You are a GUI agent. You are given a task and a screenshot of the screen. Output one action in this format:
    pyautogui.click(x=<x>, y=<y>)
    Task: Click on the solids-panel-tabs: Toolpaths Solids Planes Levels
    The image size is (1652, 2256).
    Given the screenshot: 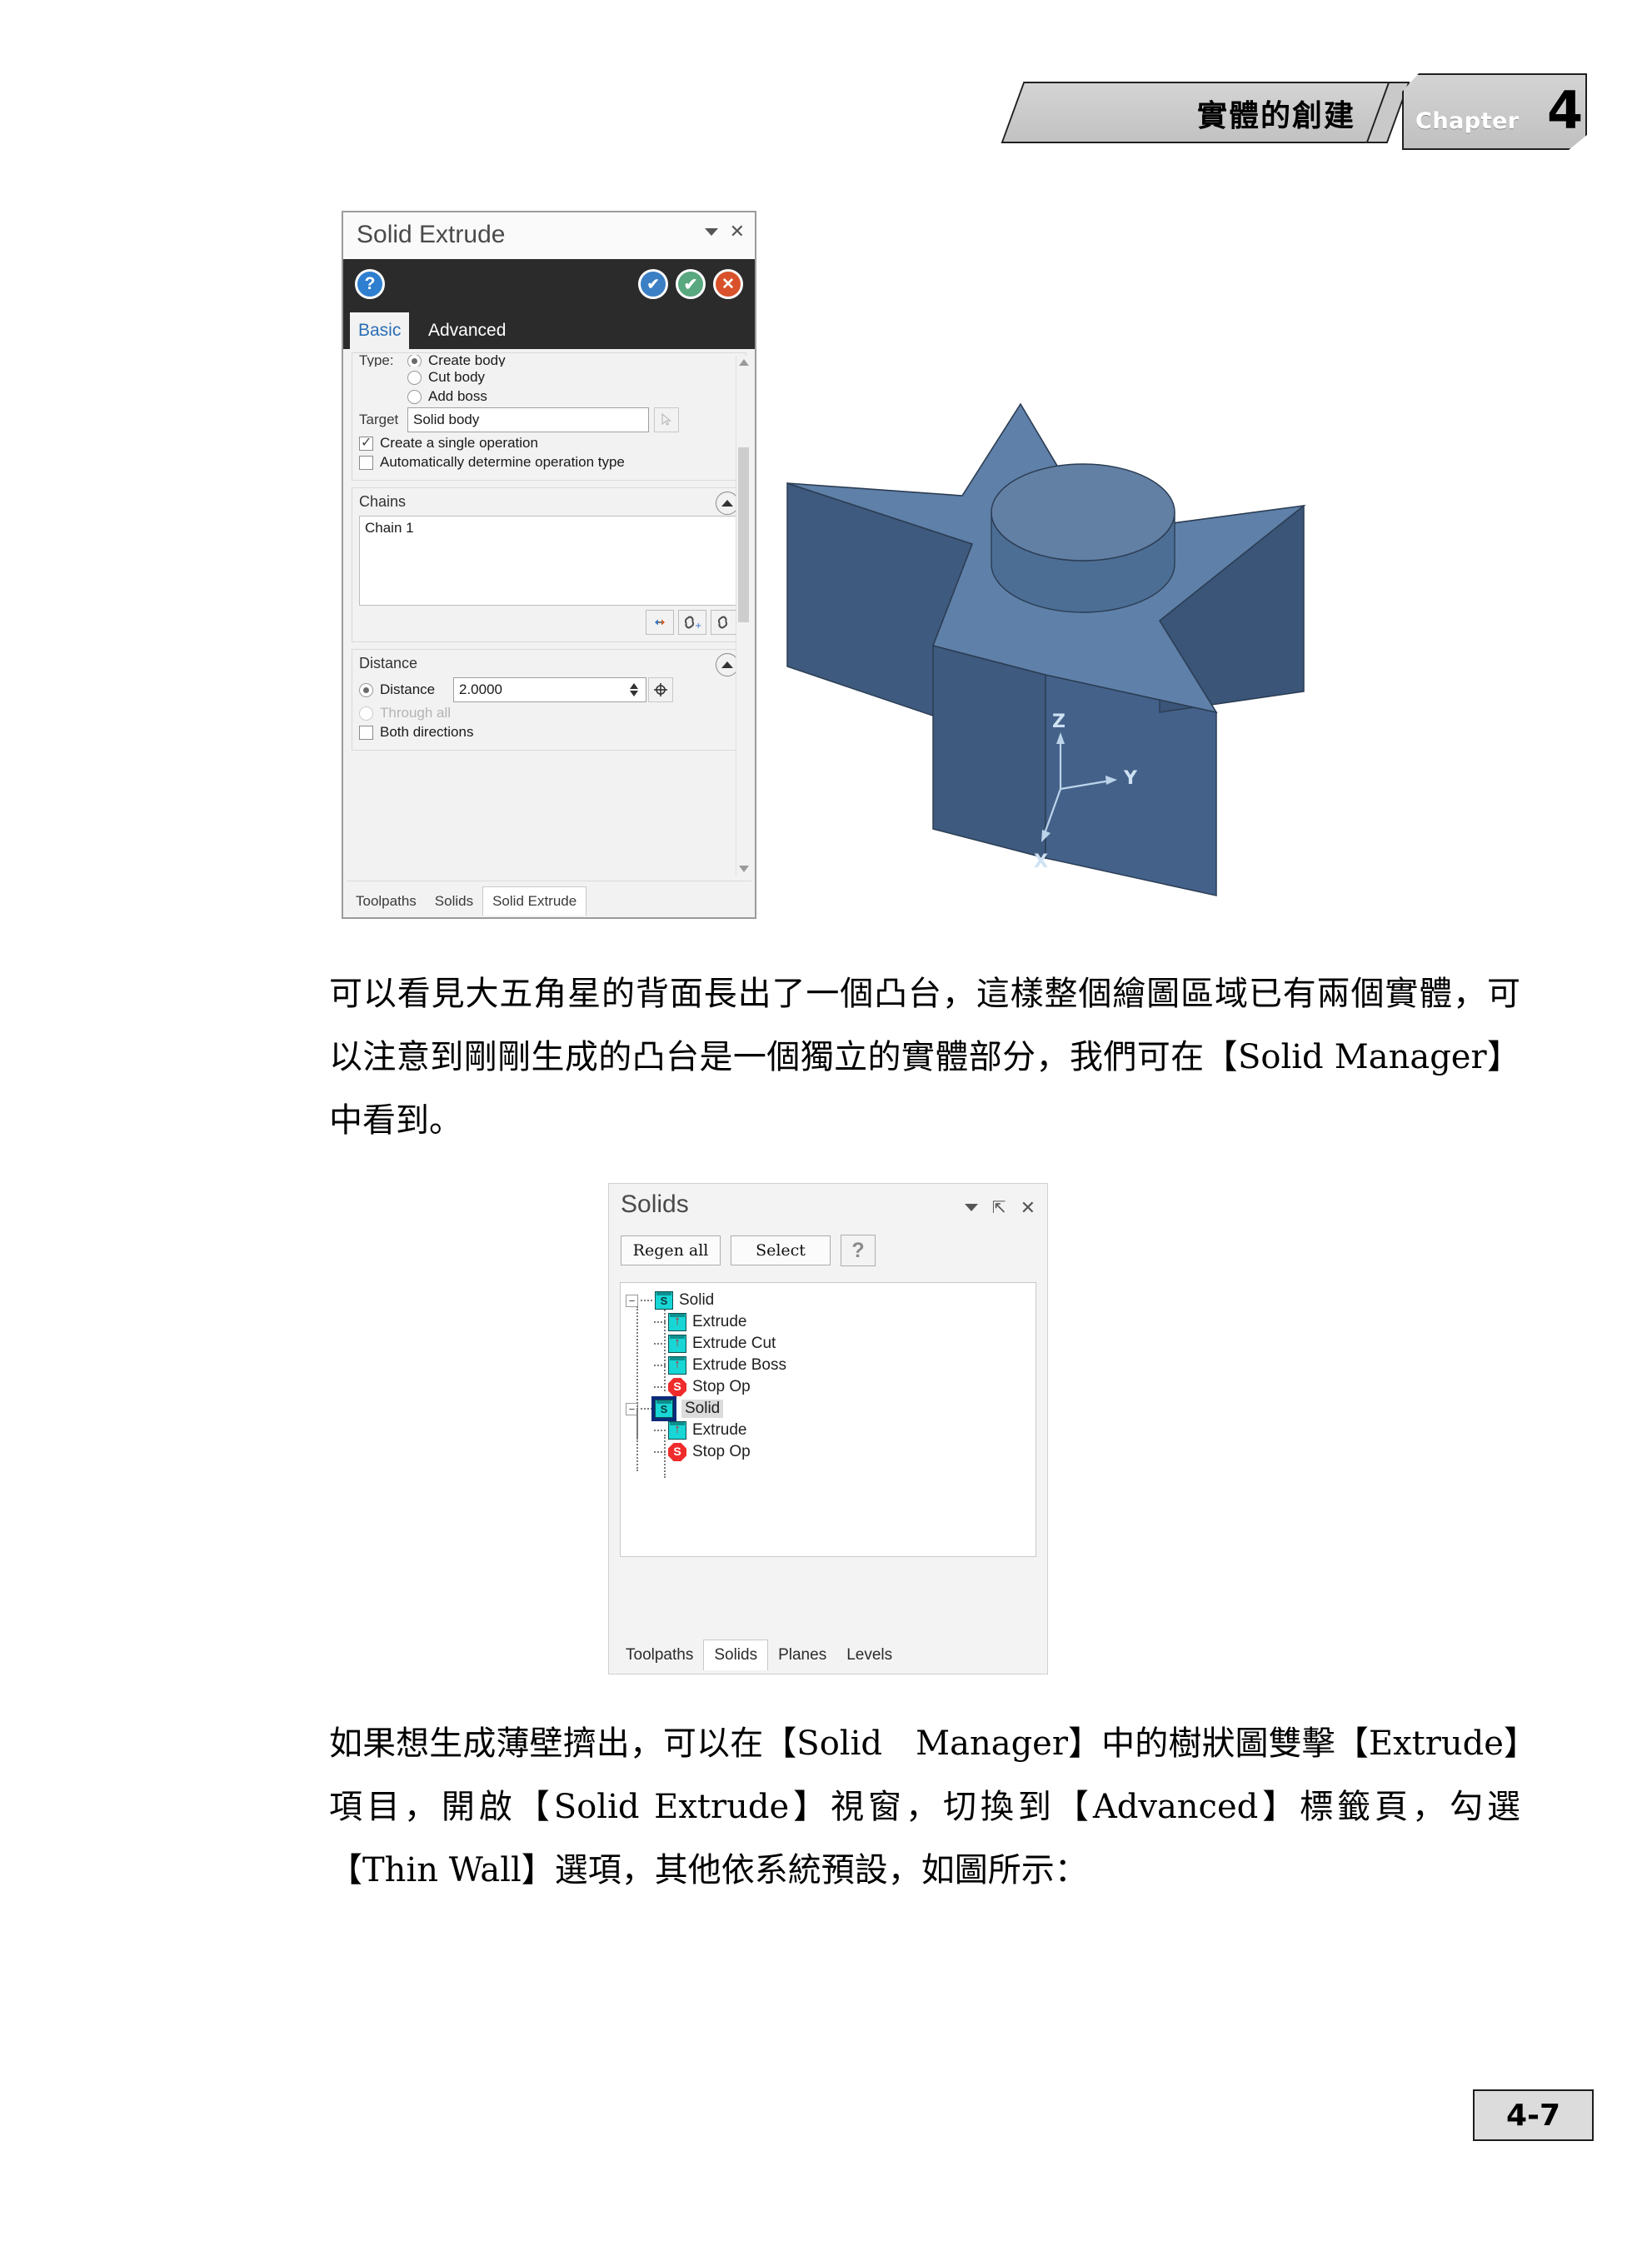 What is the action you would take?
    pyautogui.click(x=828, y=1652)
    